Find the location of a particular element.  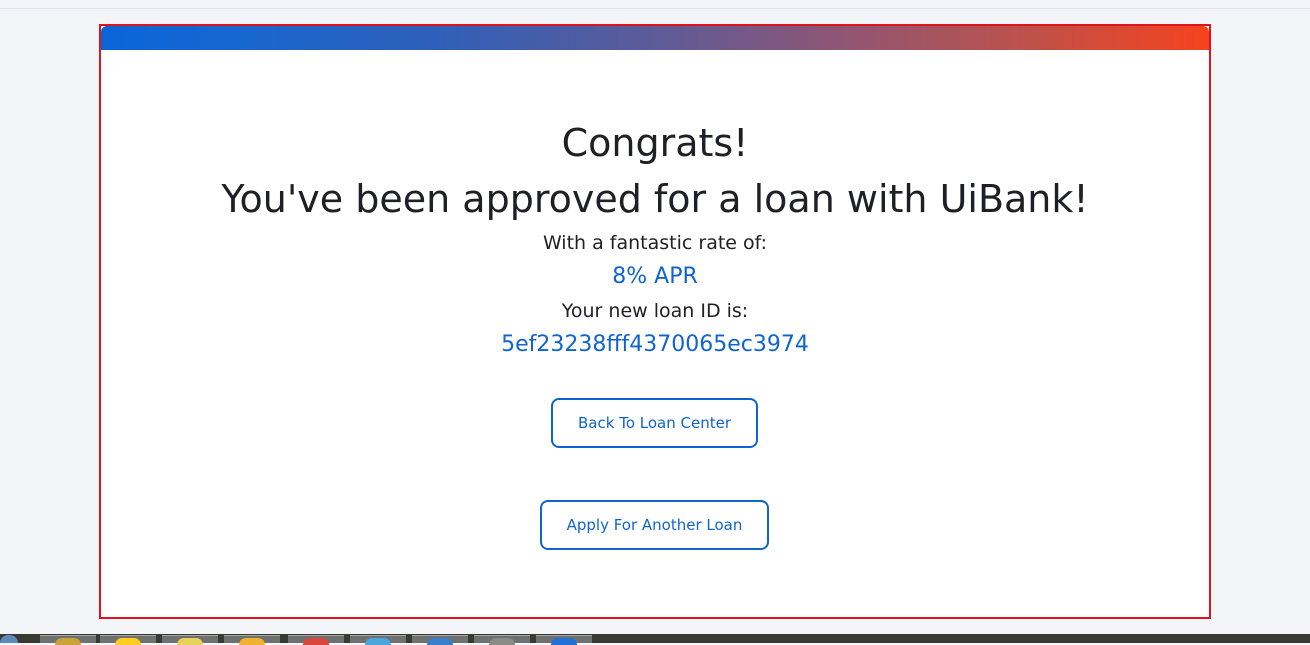

folder-icon is located at coordinates (68, 641).